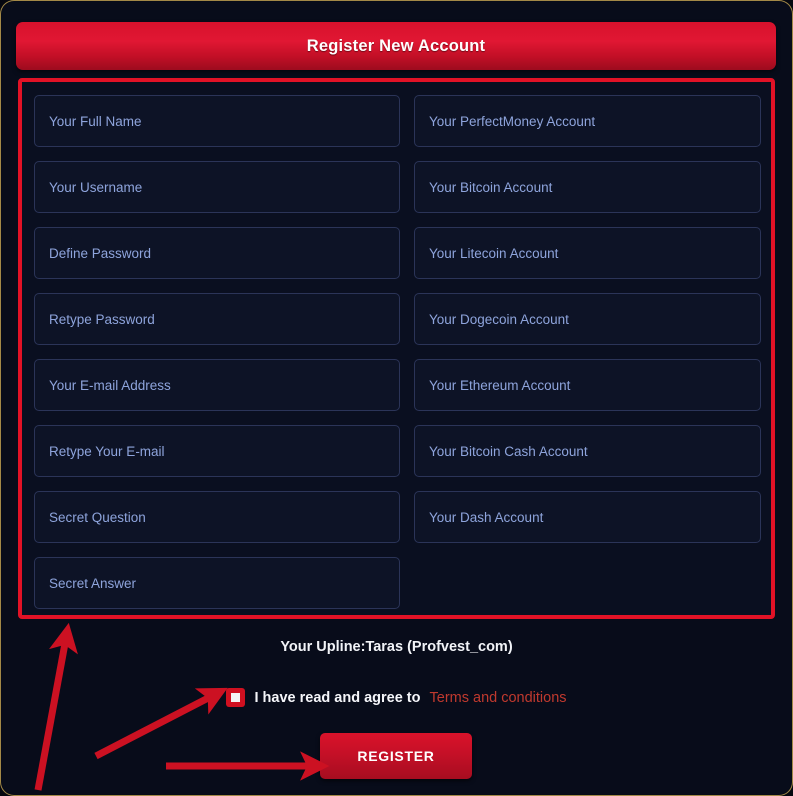 Image resolution: width=793 pixels, height=796 pixels. I want to click on checkbox-tick-icon, so click(236, 697).